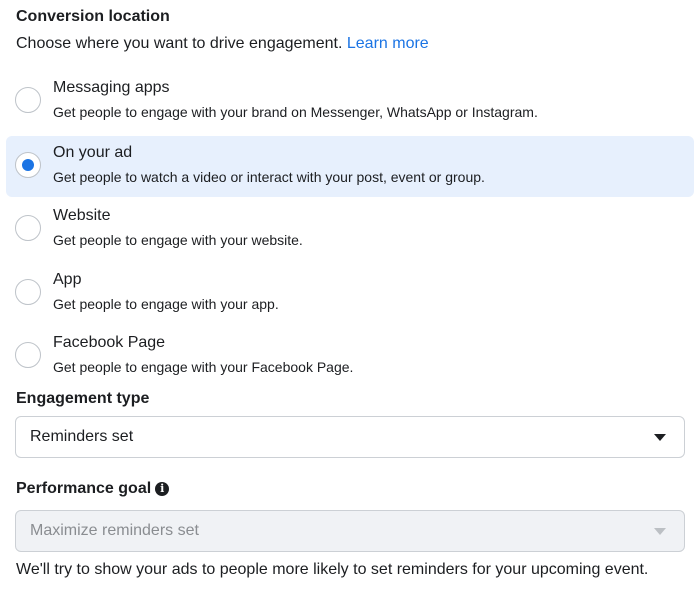 The height and width of the screenshot is (593, 700). Describe the element at coordinates (109, 342) in the screenshot. I see `option-label: Facebook Page` at that location.